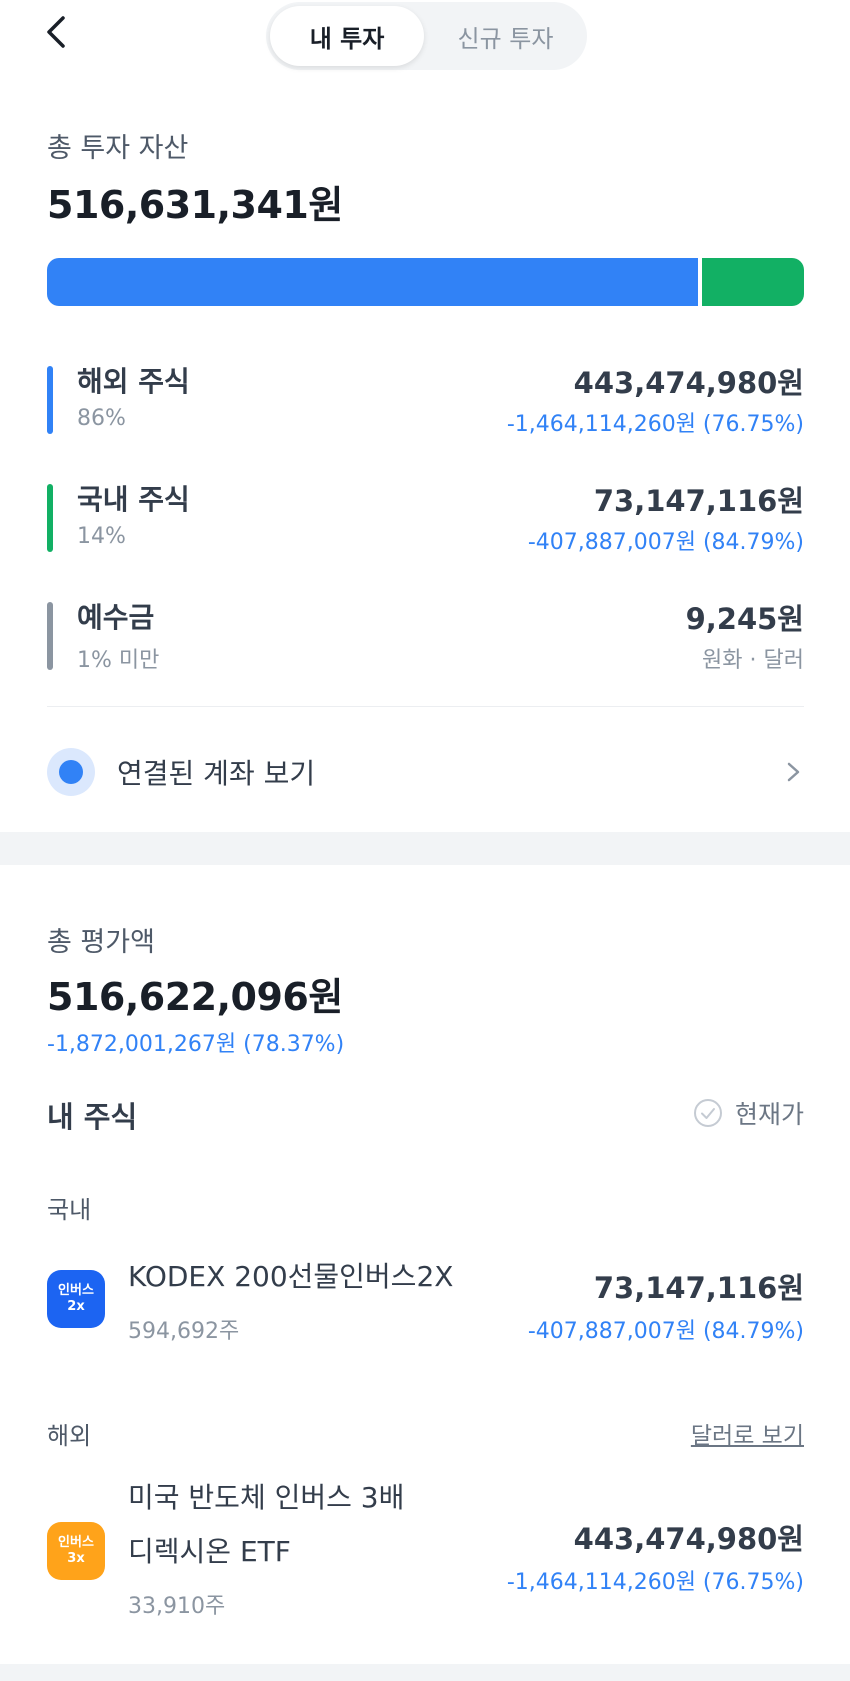 The width and height of the screenshot is (850, 1681). Describe the element at coordinates (92, 1117) in the screenshot. I see `my-stocks-title: 내 주식` at that location.